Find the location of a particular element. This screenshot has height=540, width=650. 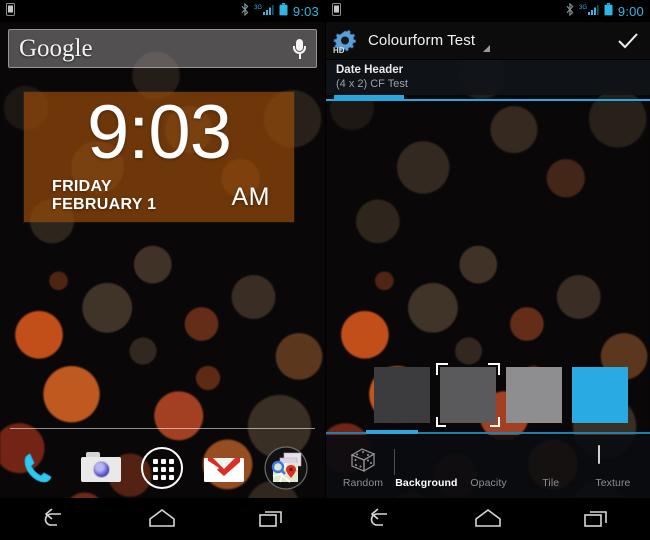

tool-label: Tile is located at coordinates (551, 483).